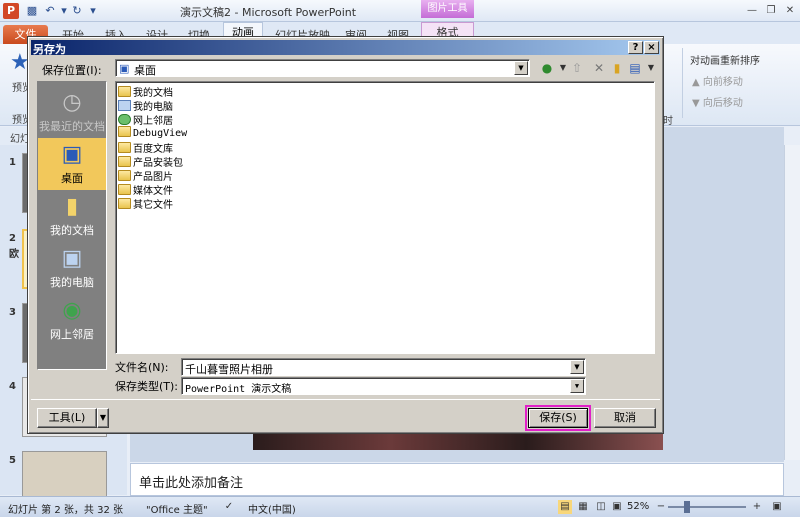 The height and width of the screenshot is (517, 800). I want to click on list-item: 我的文档, so click(145, 91).